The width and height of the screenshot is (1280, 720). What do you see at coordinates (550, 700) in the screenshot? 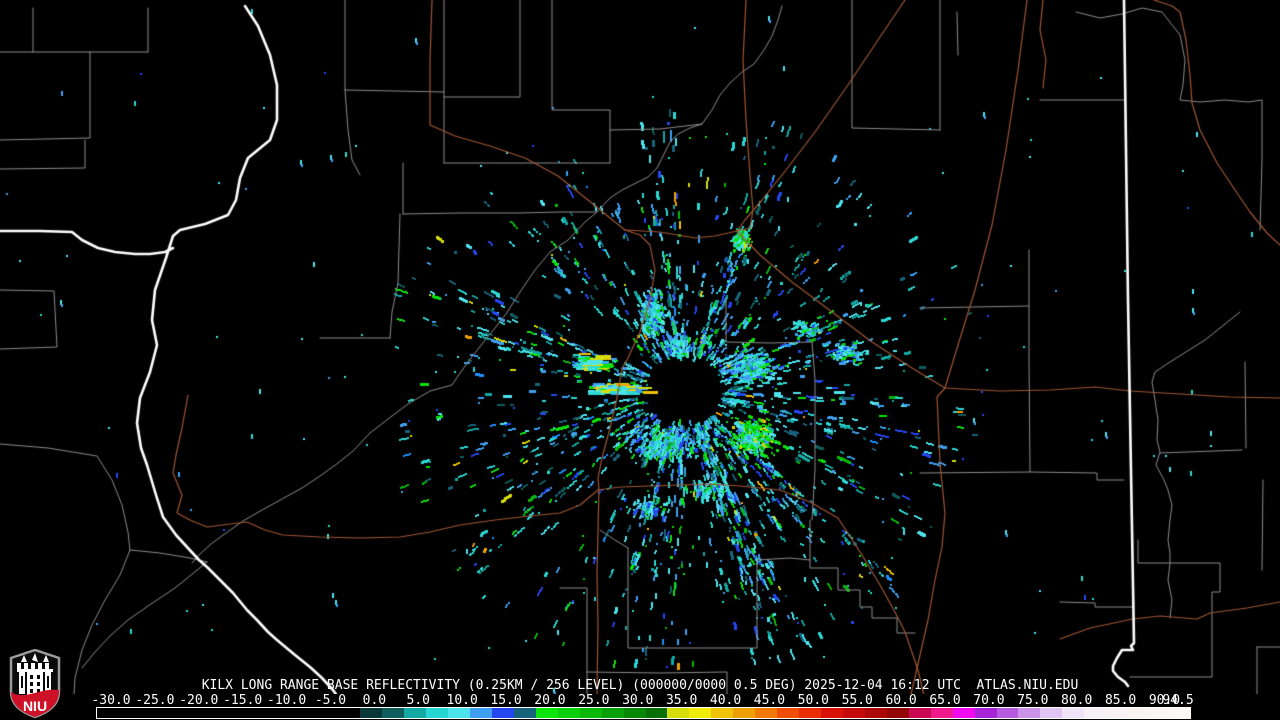
I see `colorbar-tick-label: 20.0` at bounding box center [550, 700].